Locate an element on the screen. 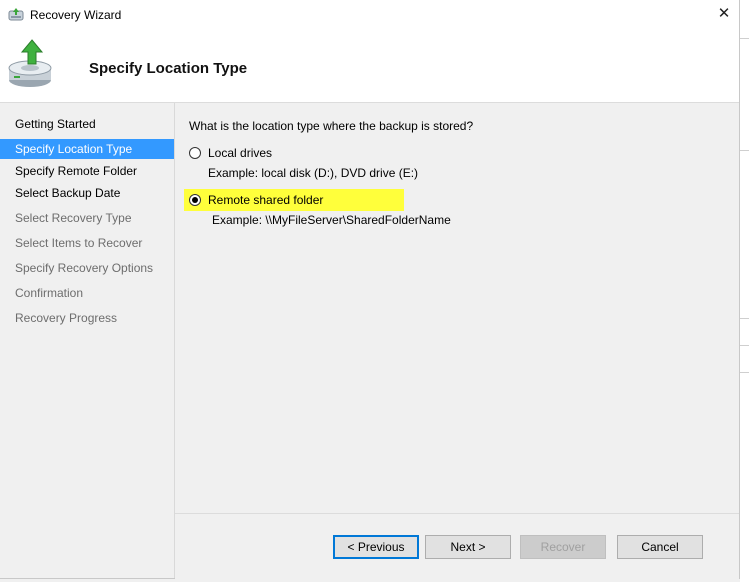 The height and width of the screenshot is (582, 749). step-select-recovery-type: Select Recovery Type is located at coordinates (73, 218).